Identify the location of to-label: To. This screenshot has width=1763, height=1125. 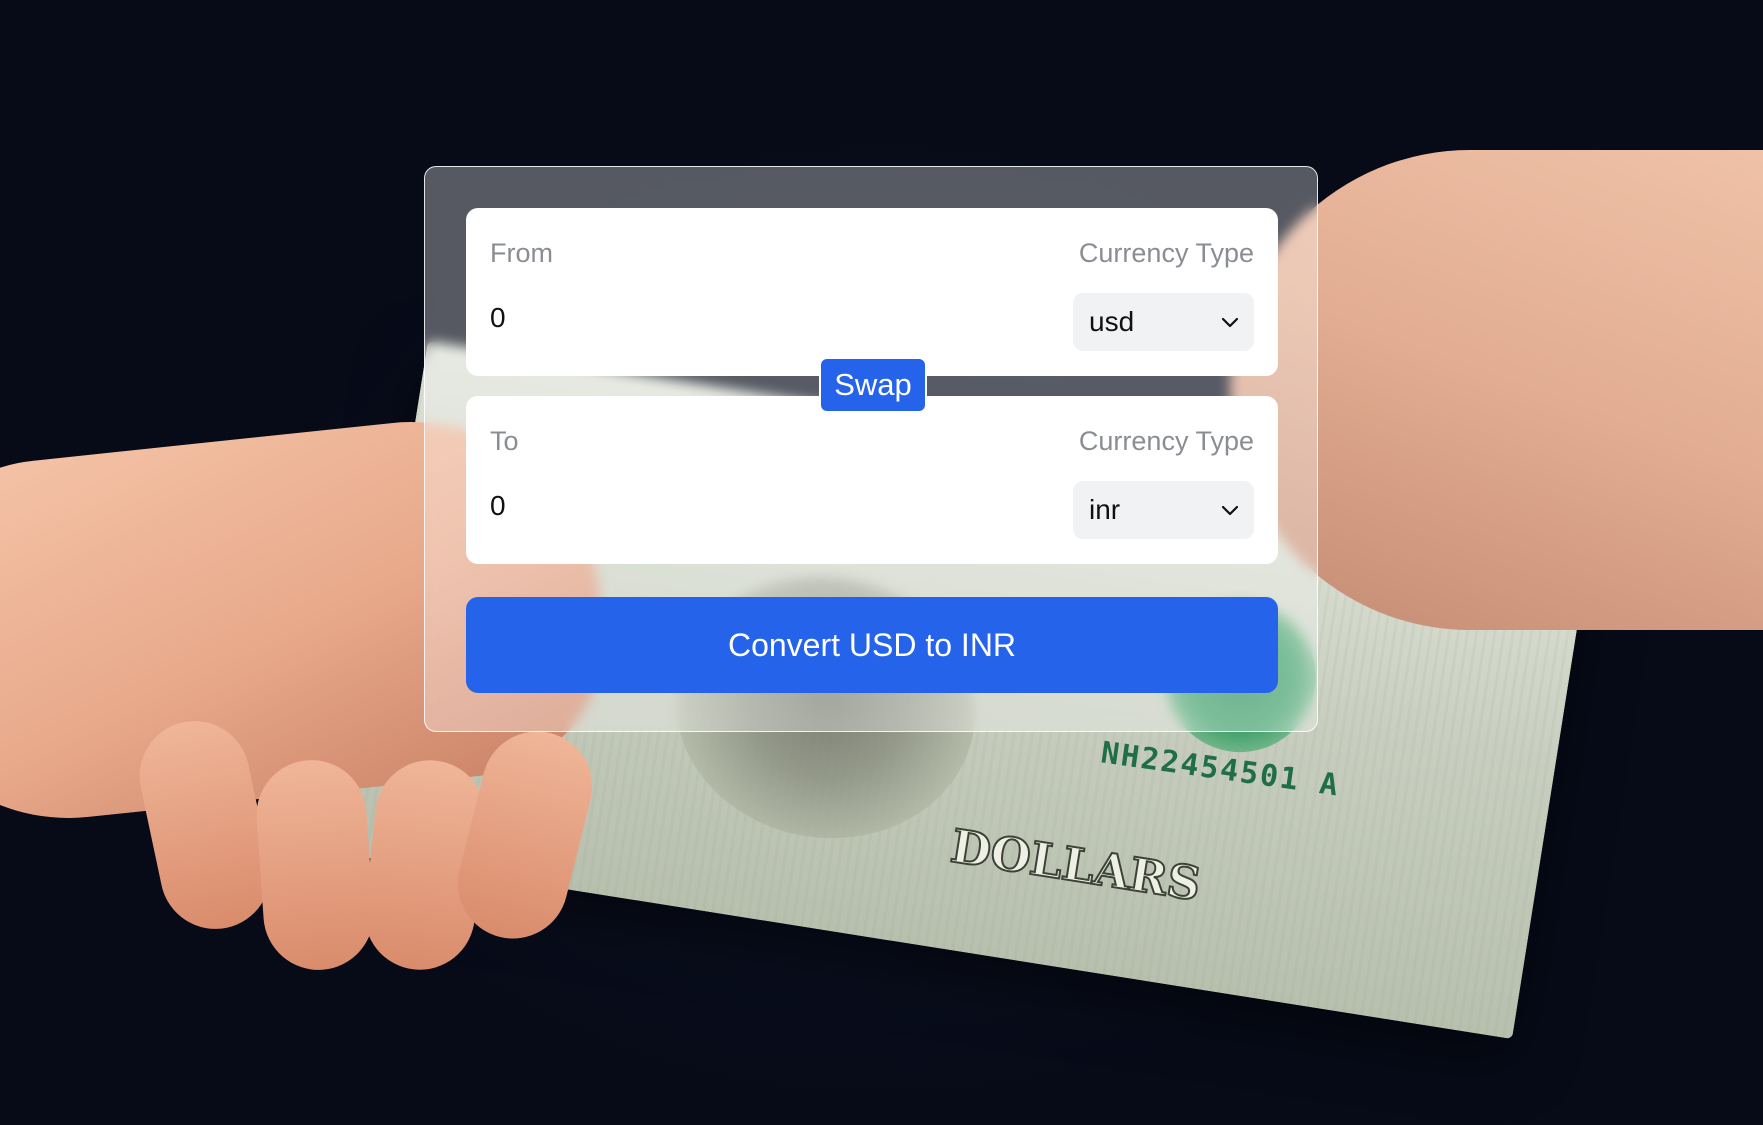
(504, 441).